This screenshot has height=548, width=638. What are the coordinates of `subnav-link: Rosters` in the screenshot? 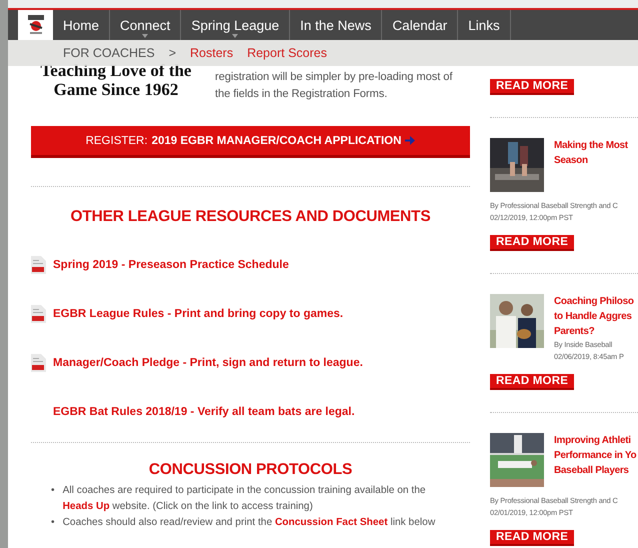 It's located at (212, 53).